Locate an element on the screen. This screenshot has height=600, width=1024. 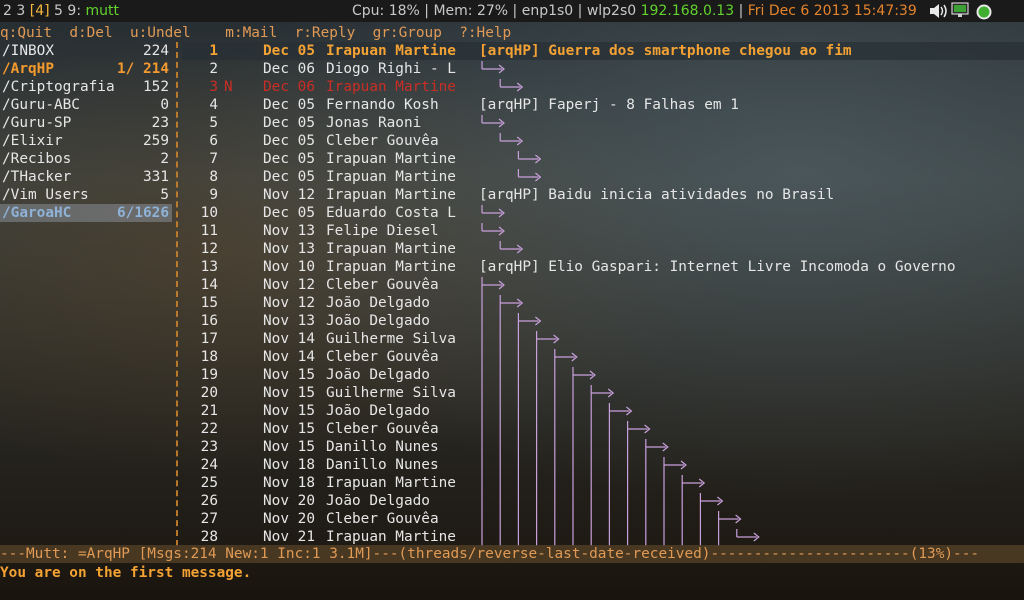
volume-icon is located at coordinates (938, 11).